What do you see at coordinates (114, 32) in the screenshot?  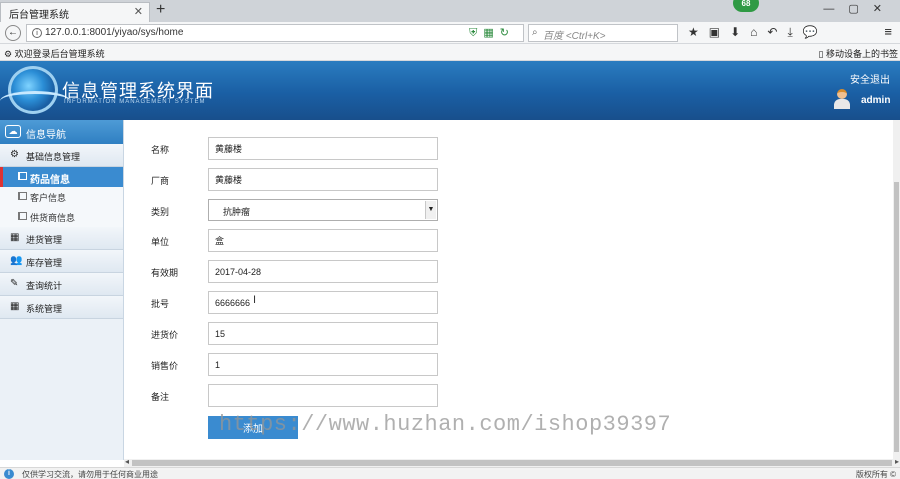 I see `url-text: 127.0.0.1:8001/yiyao/sys/home` at bounding box center [114, 32].